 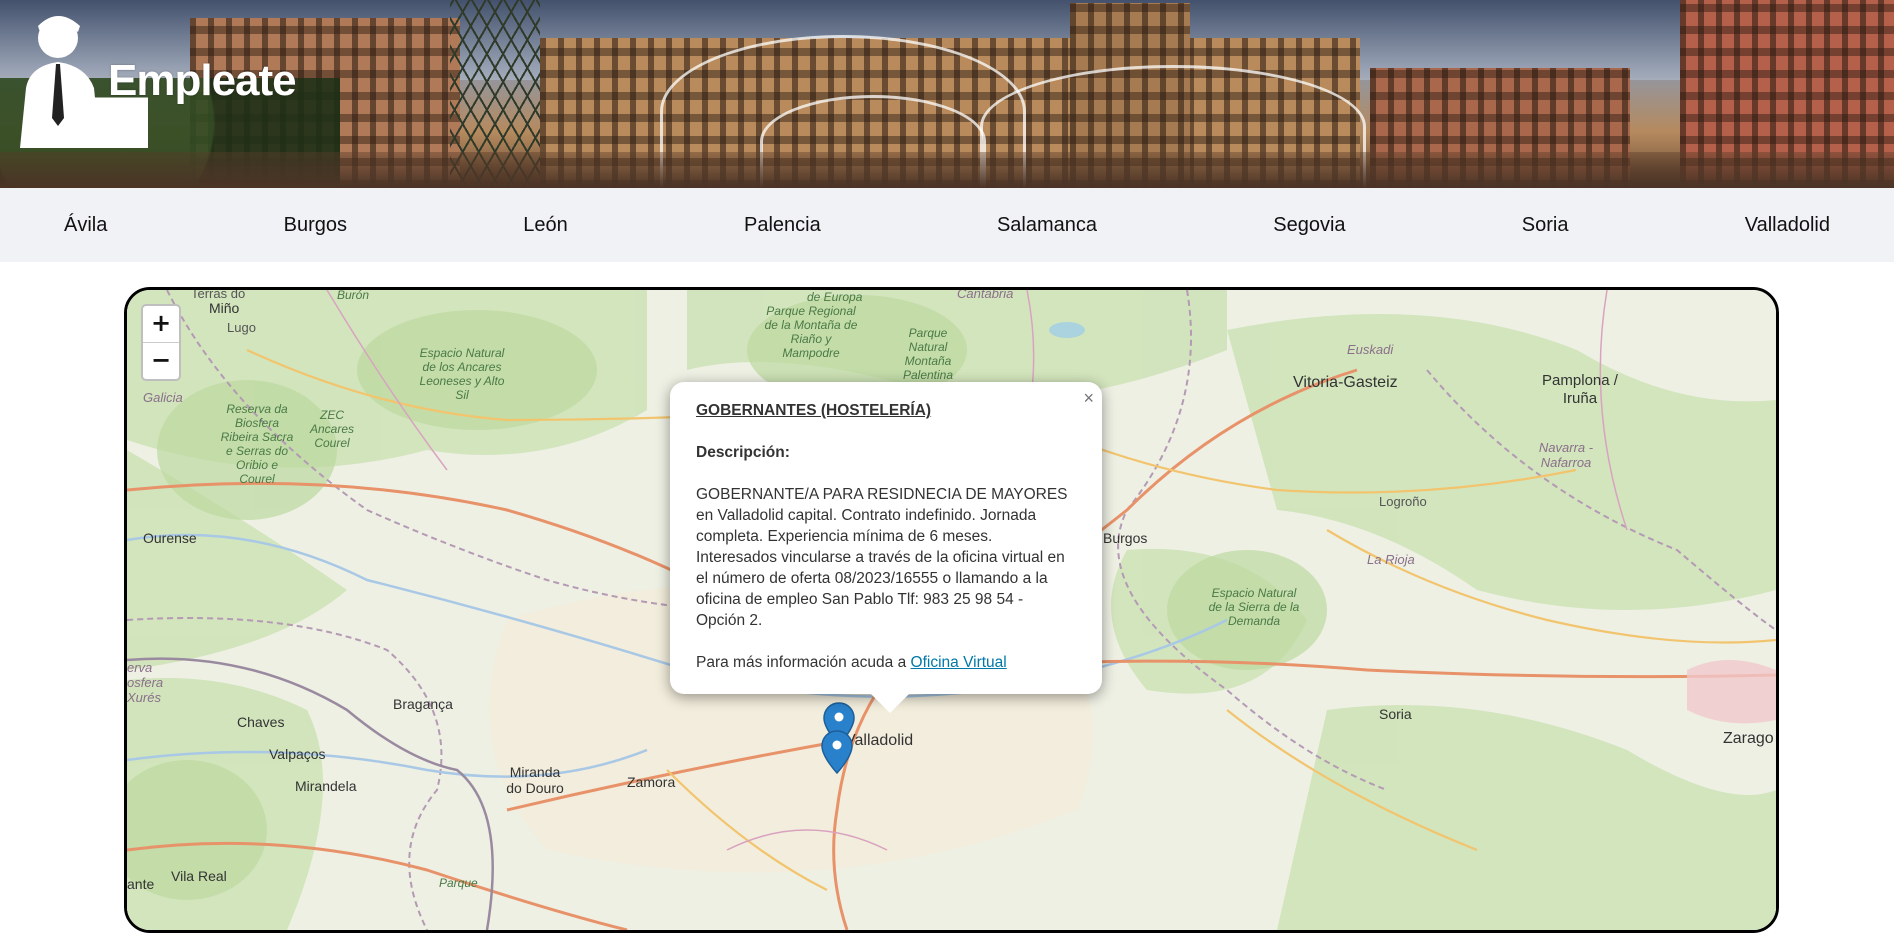 What do you see at coordinates (1047, 225) in the screenshot?
I see `nav-item-salamanca: Salamanca` at bounding box center [1047, 225].